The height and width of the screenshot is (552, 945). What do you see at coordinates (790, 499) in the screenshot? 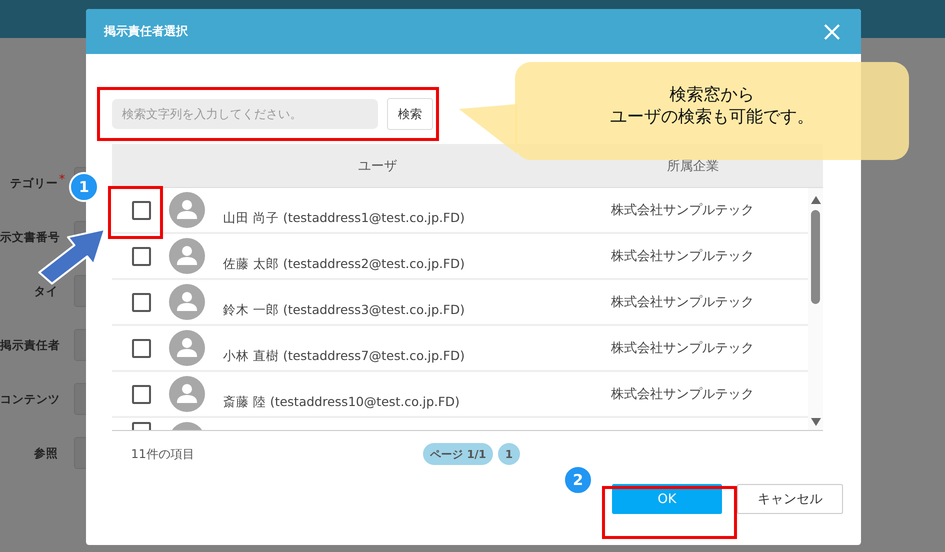
I see `cancel-button: キャンセル` at bounding box center [790, 499].